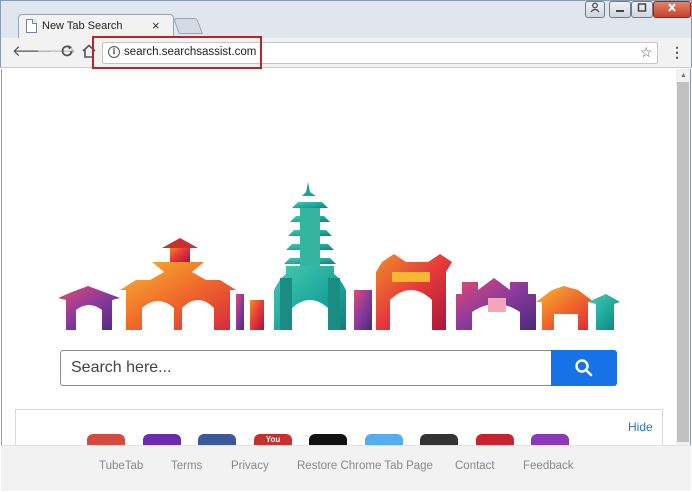  Describe the element at coordinates (683, 75) in the screenshot. I see `scroll-up-icon: ▲` at that location.